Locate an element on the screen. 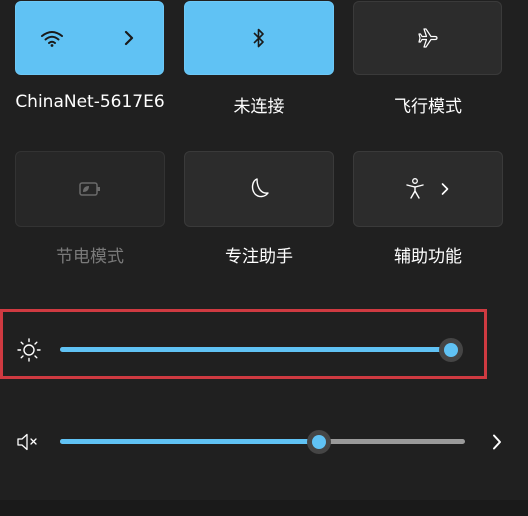  accessibility-tile is located at coordinates (428, 189).